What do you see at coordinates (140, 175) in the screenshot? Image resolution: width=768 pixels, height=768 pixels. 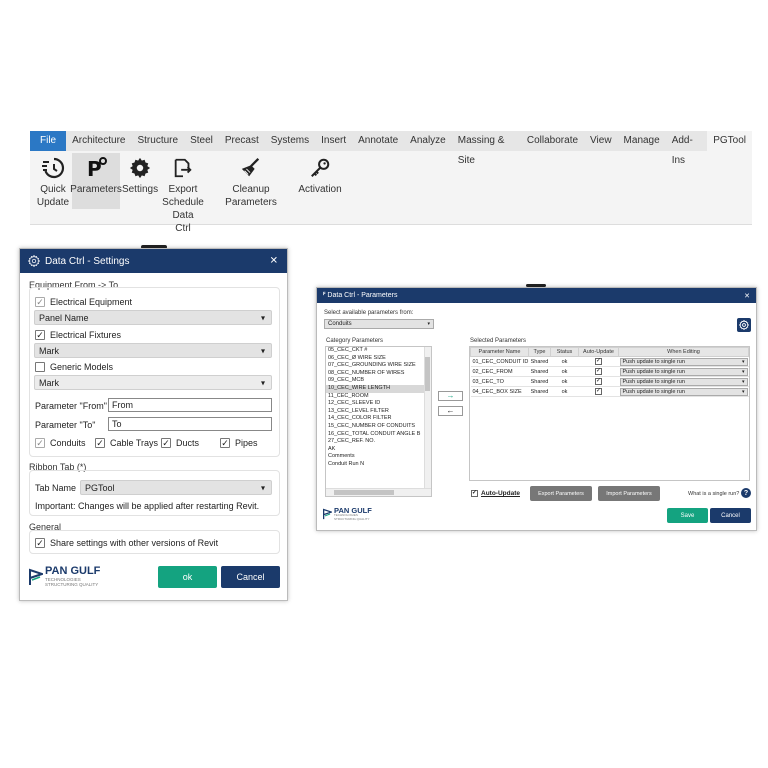 I see `settings-button: Settings` at bounding box center [140, 175].